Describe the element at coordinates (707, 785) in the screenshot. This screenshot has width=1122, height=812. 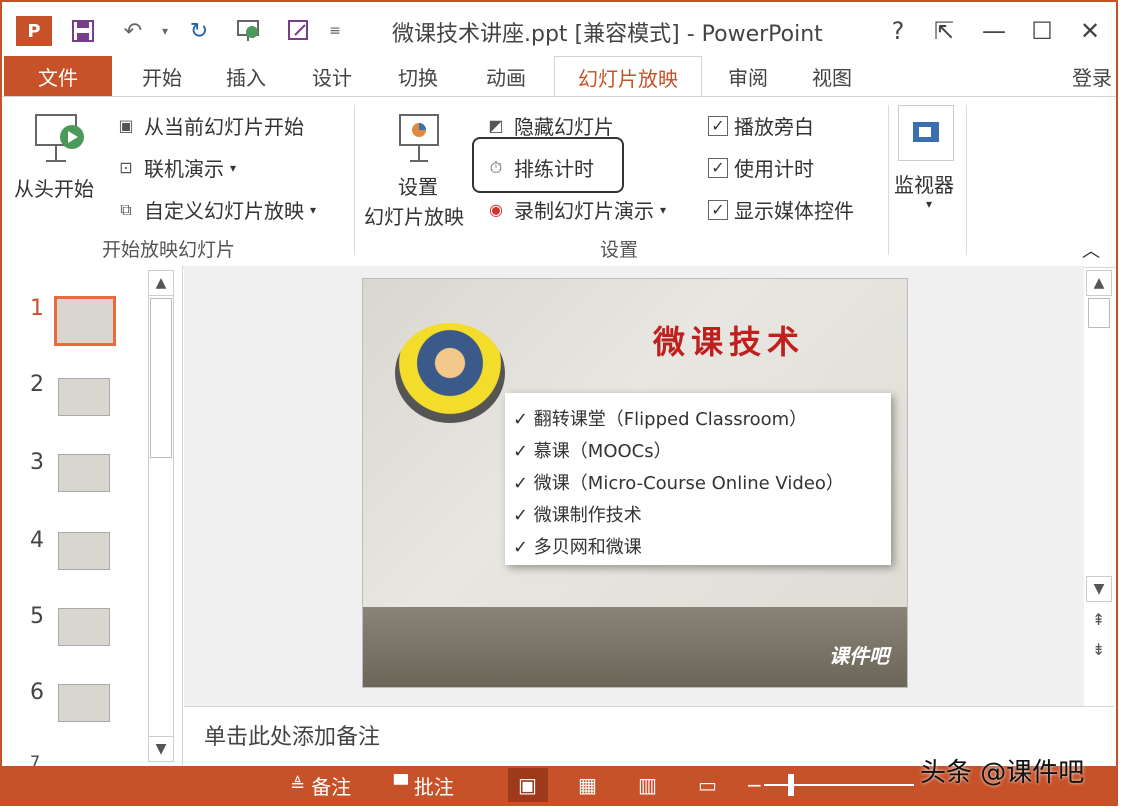
I see `slide-show-view-icon: ▭` at that location.